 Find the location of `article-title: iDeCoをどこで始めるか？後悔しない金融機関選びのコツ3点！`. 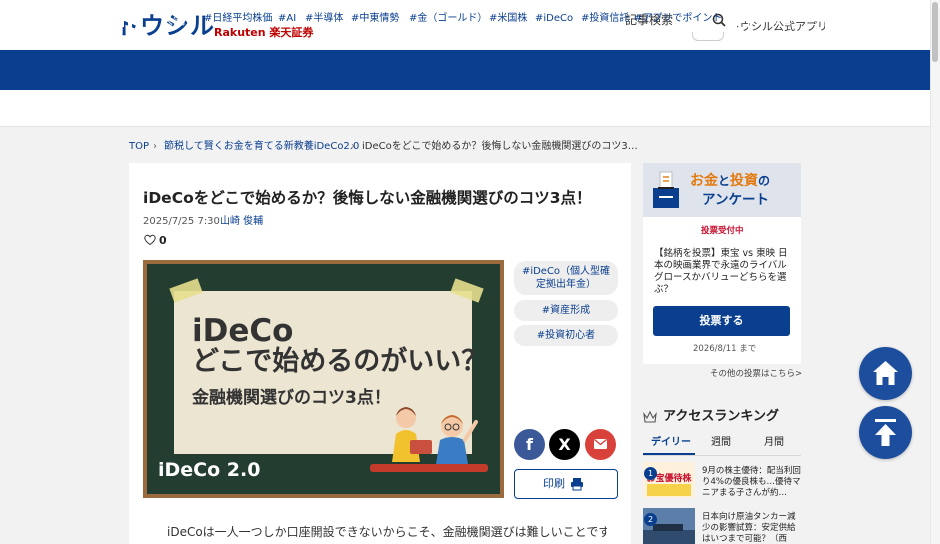

article-title: iDeCoをどこで始めるか？後悔しない金融機関選びのコツ3点！ is located at coordinates (367, 198).